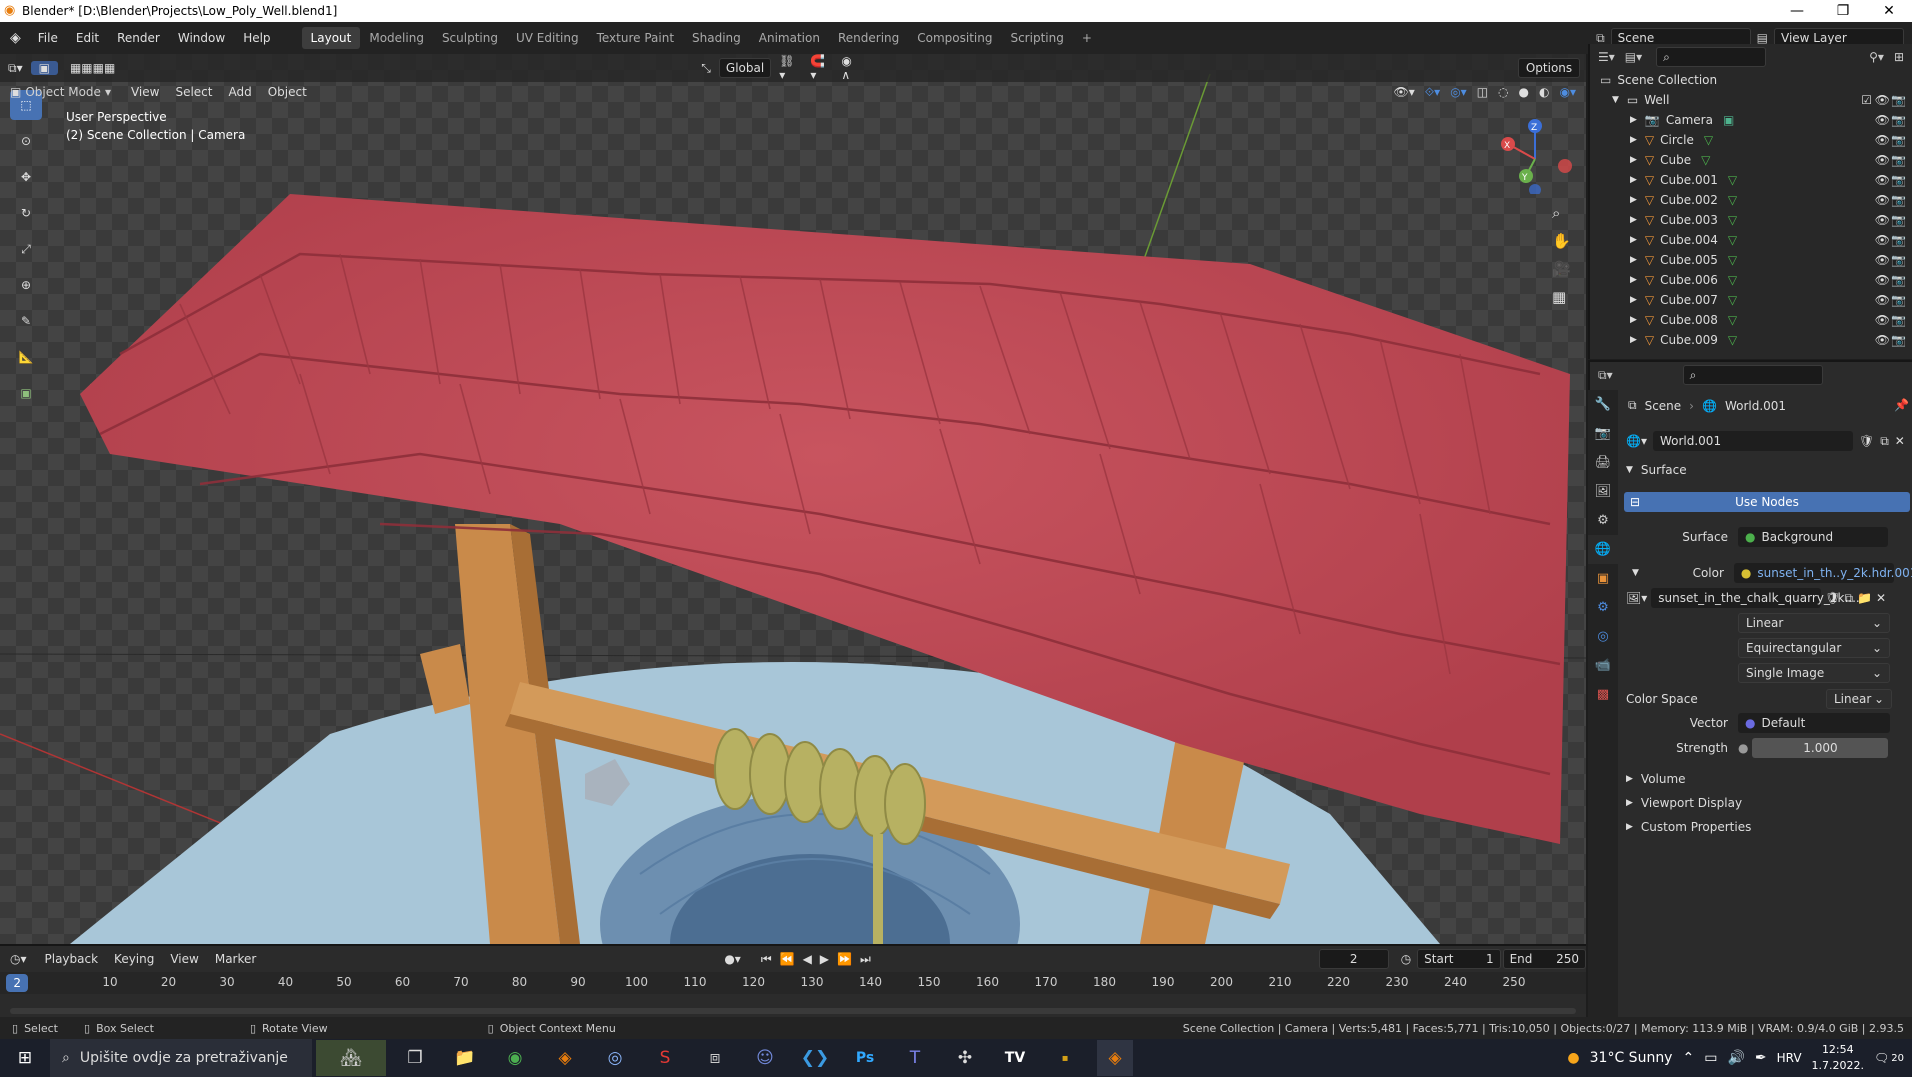  Describe the element at coordinates (26, 141) in the screenshot. I see `cursor-icon: ⊙` at that location.